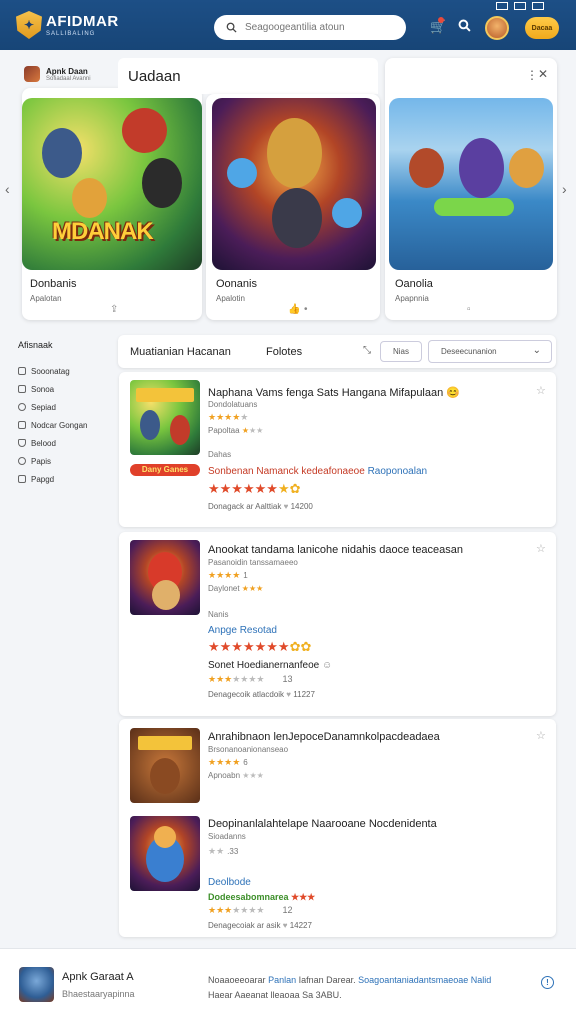  What do you see at coordinates (469, 309) in the screenshot?
I see `bookmark-icon: ▫` at bounding box center [469, 309].